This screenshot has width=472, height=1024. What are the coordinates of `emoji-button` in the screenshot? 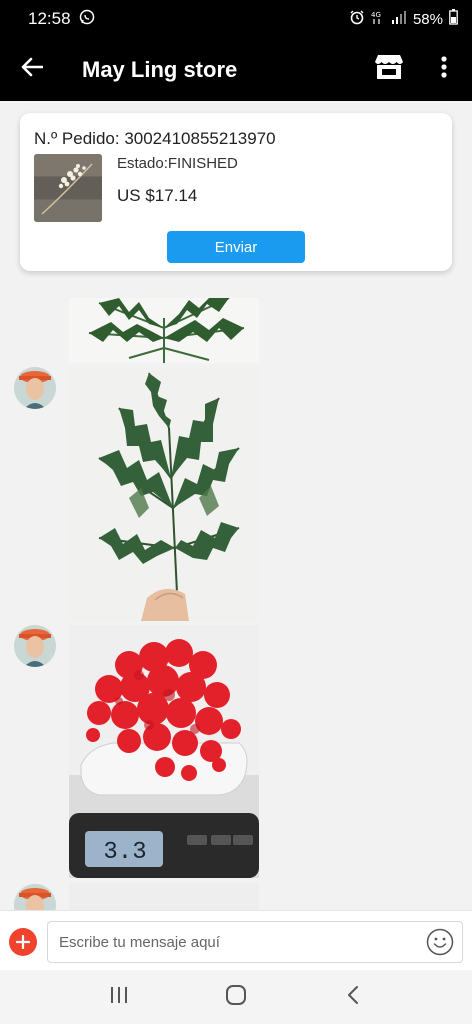 It's located at (440, 942).